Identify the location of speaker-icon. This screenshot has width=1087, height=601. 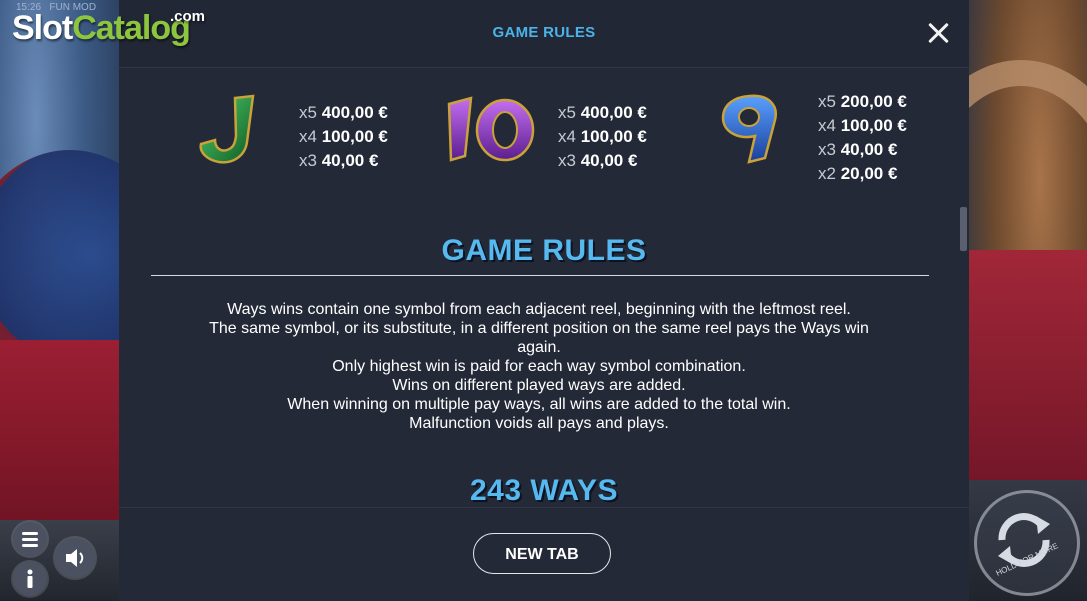
(75, 558).